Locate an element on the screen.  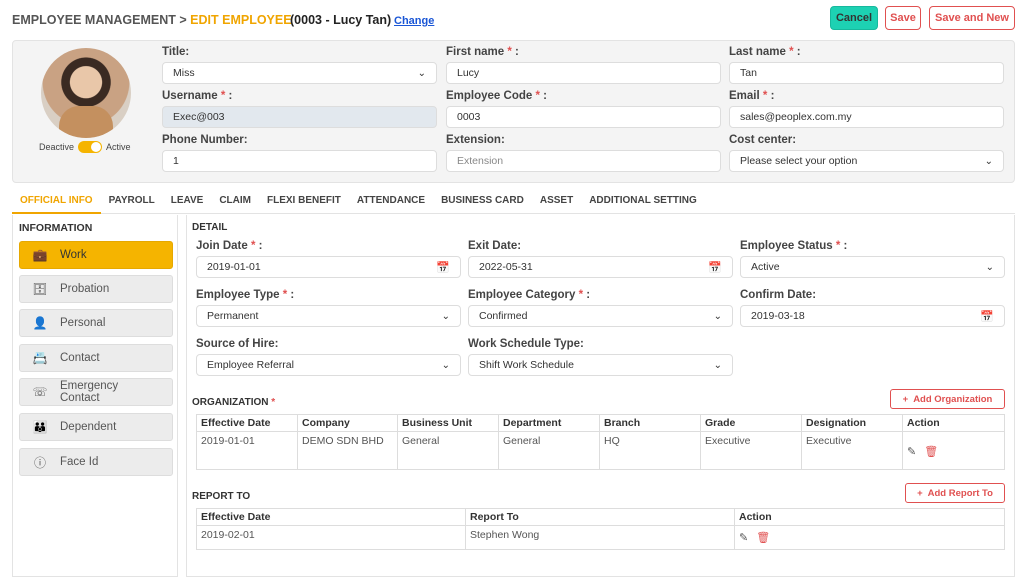
column-header: Business Unit is located at coordinates (448, 423).